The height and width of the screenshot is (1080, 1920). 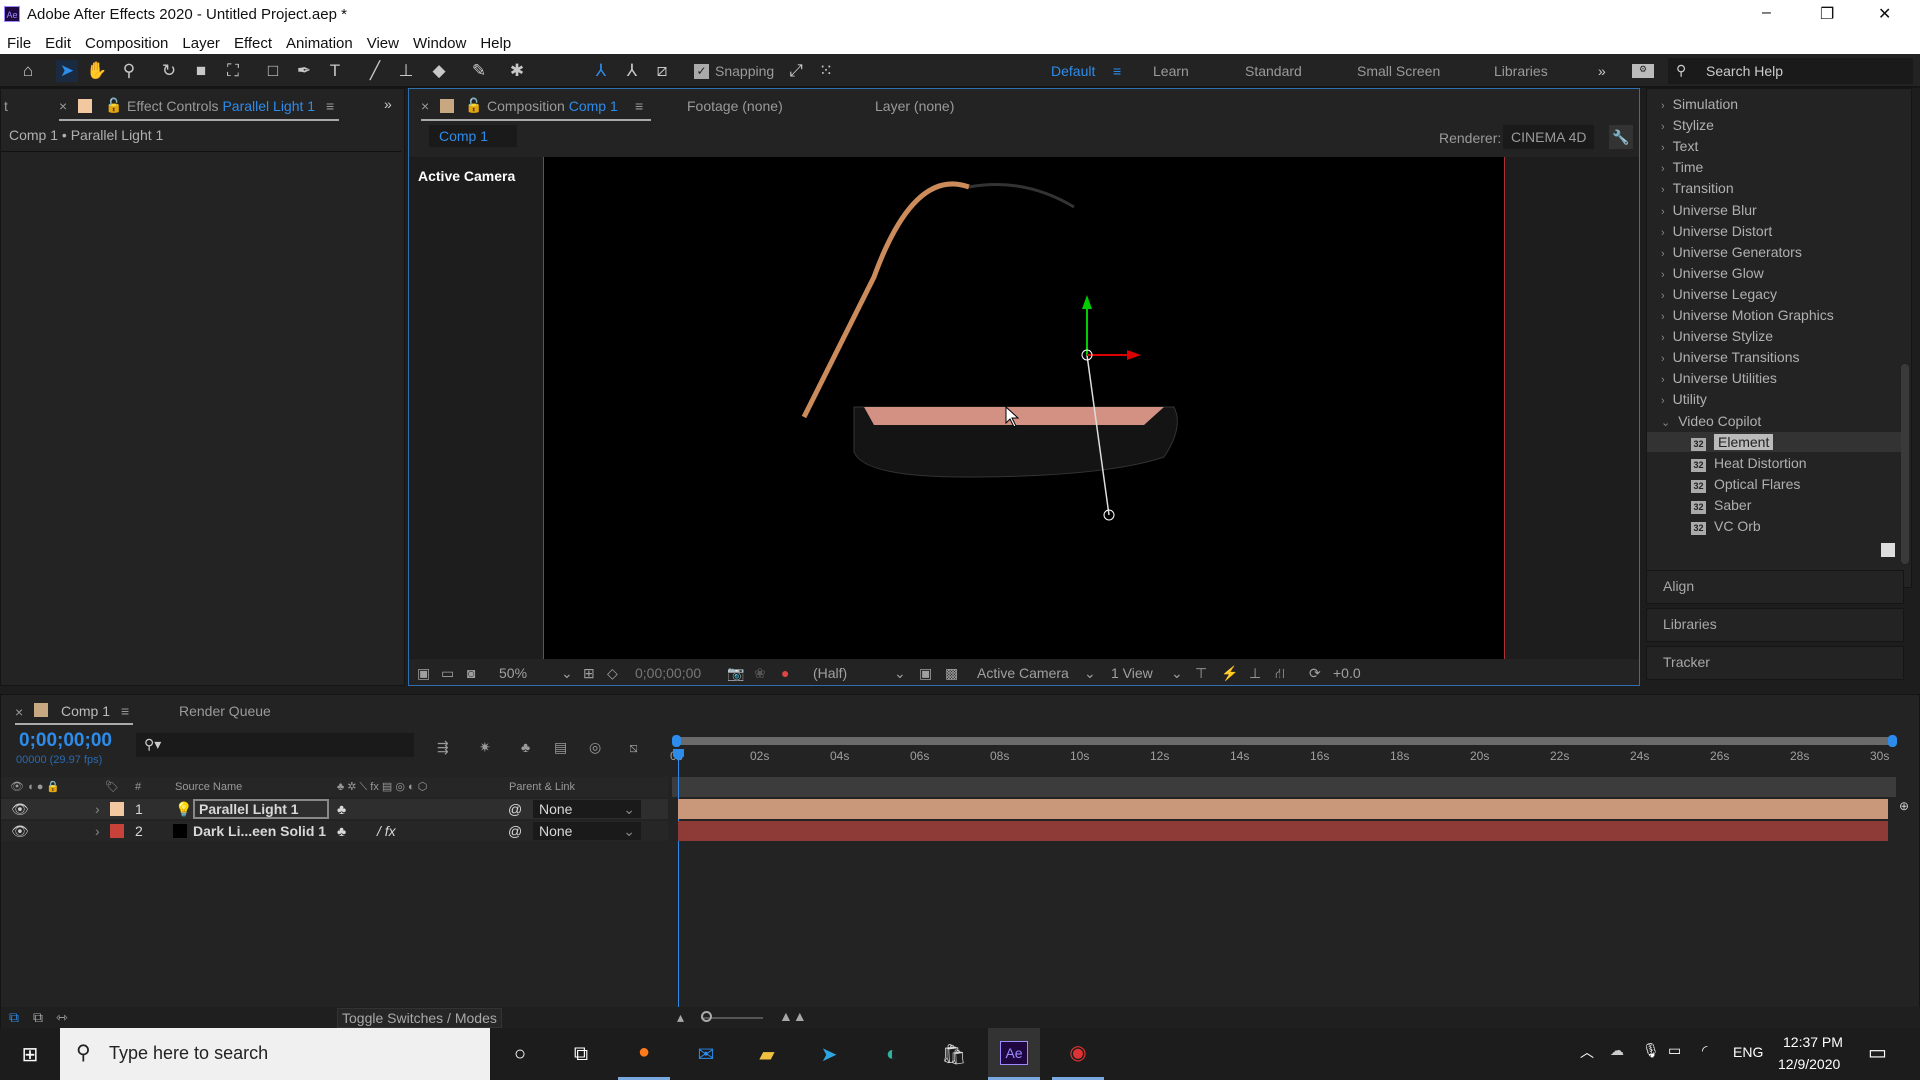 What do you see at coordinates (1827, 14) in the screenshot?
I see `maximize-button: ❐` at bounding box center [1827, 14].